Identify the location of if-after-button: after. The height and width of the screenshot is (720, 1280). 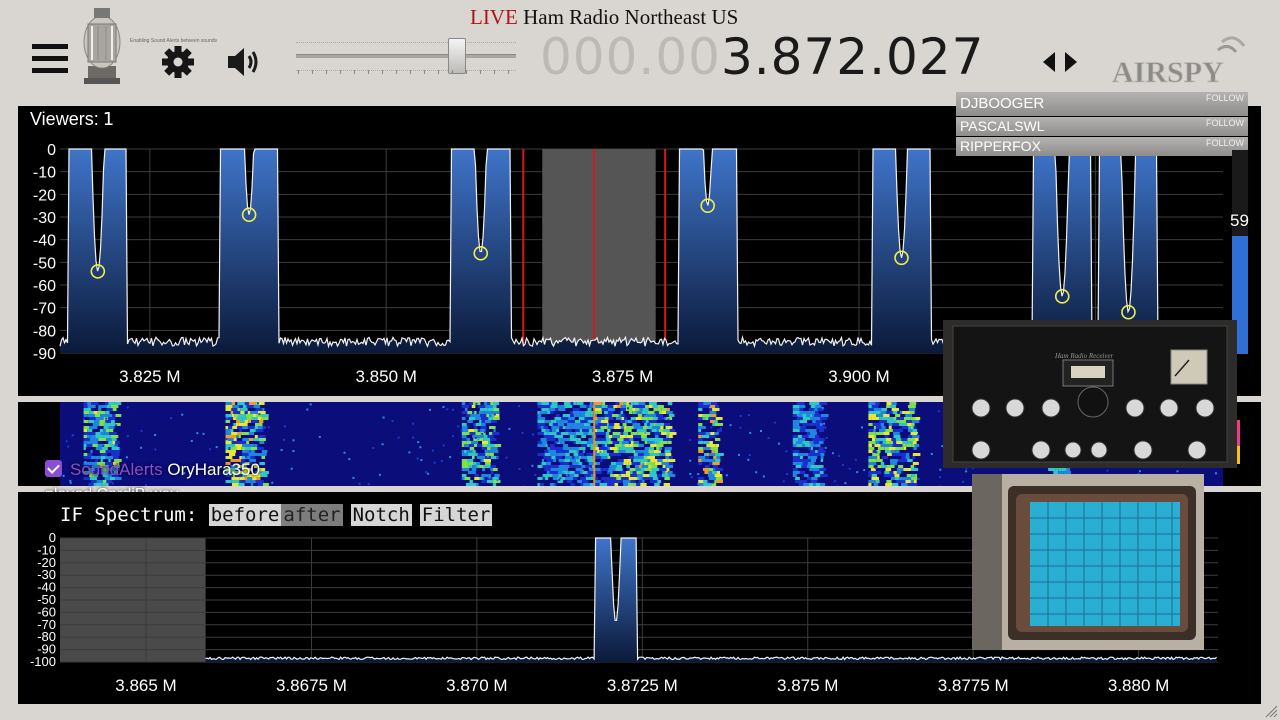
(312, 515).